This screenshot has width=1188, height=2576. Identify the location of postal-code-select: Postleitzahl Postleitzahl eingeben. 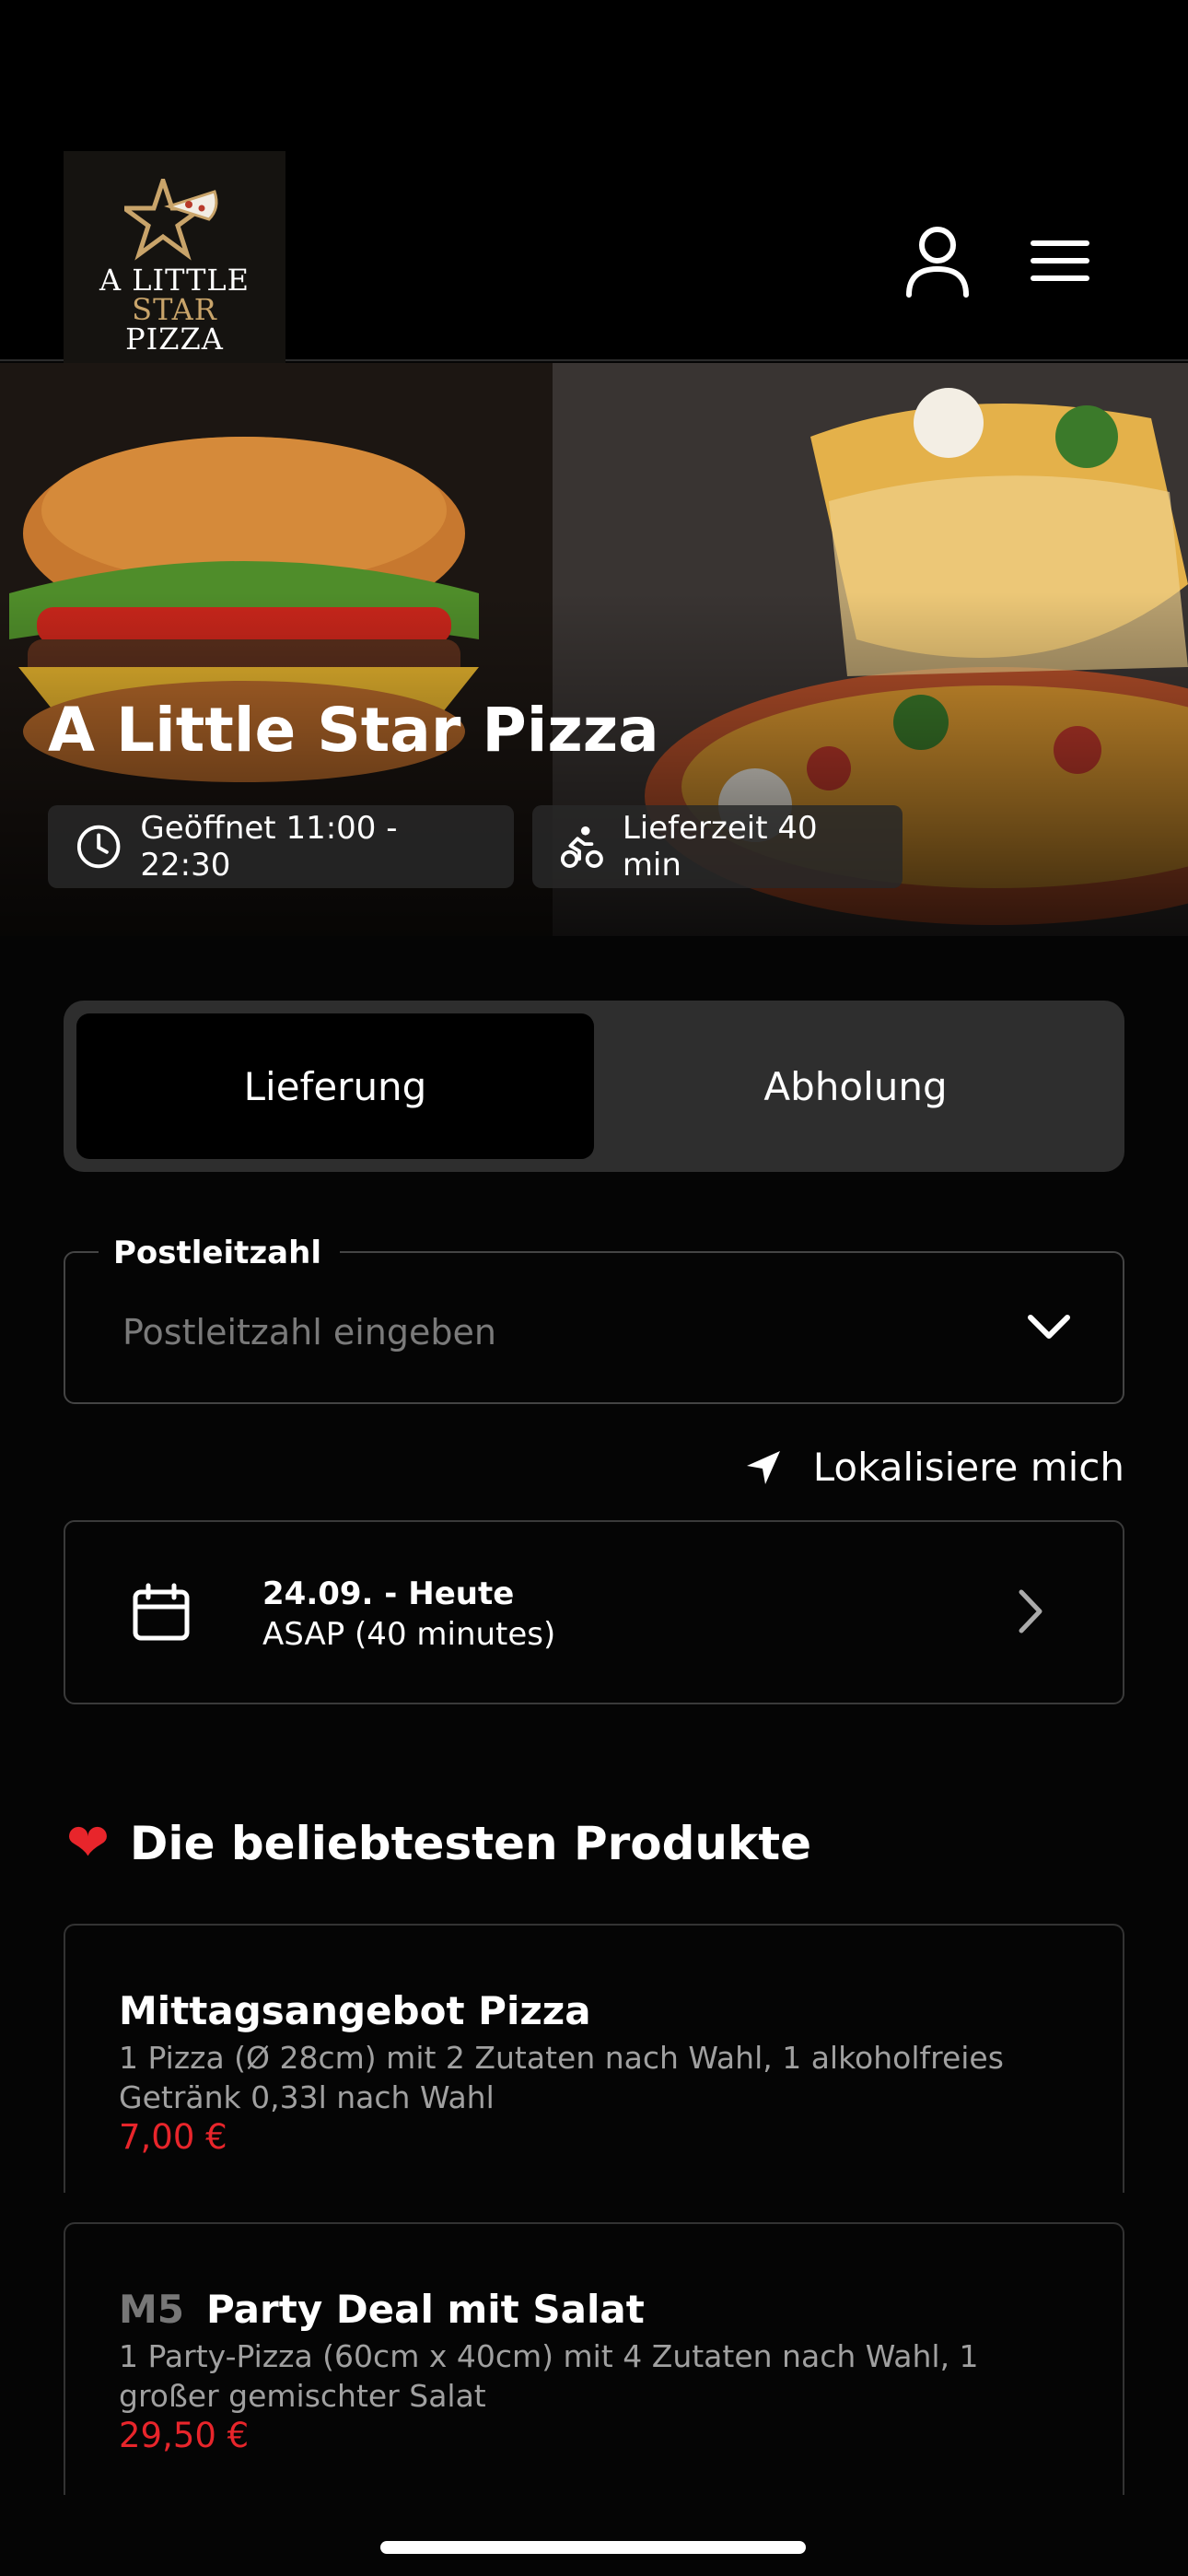
(594, 1319).